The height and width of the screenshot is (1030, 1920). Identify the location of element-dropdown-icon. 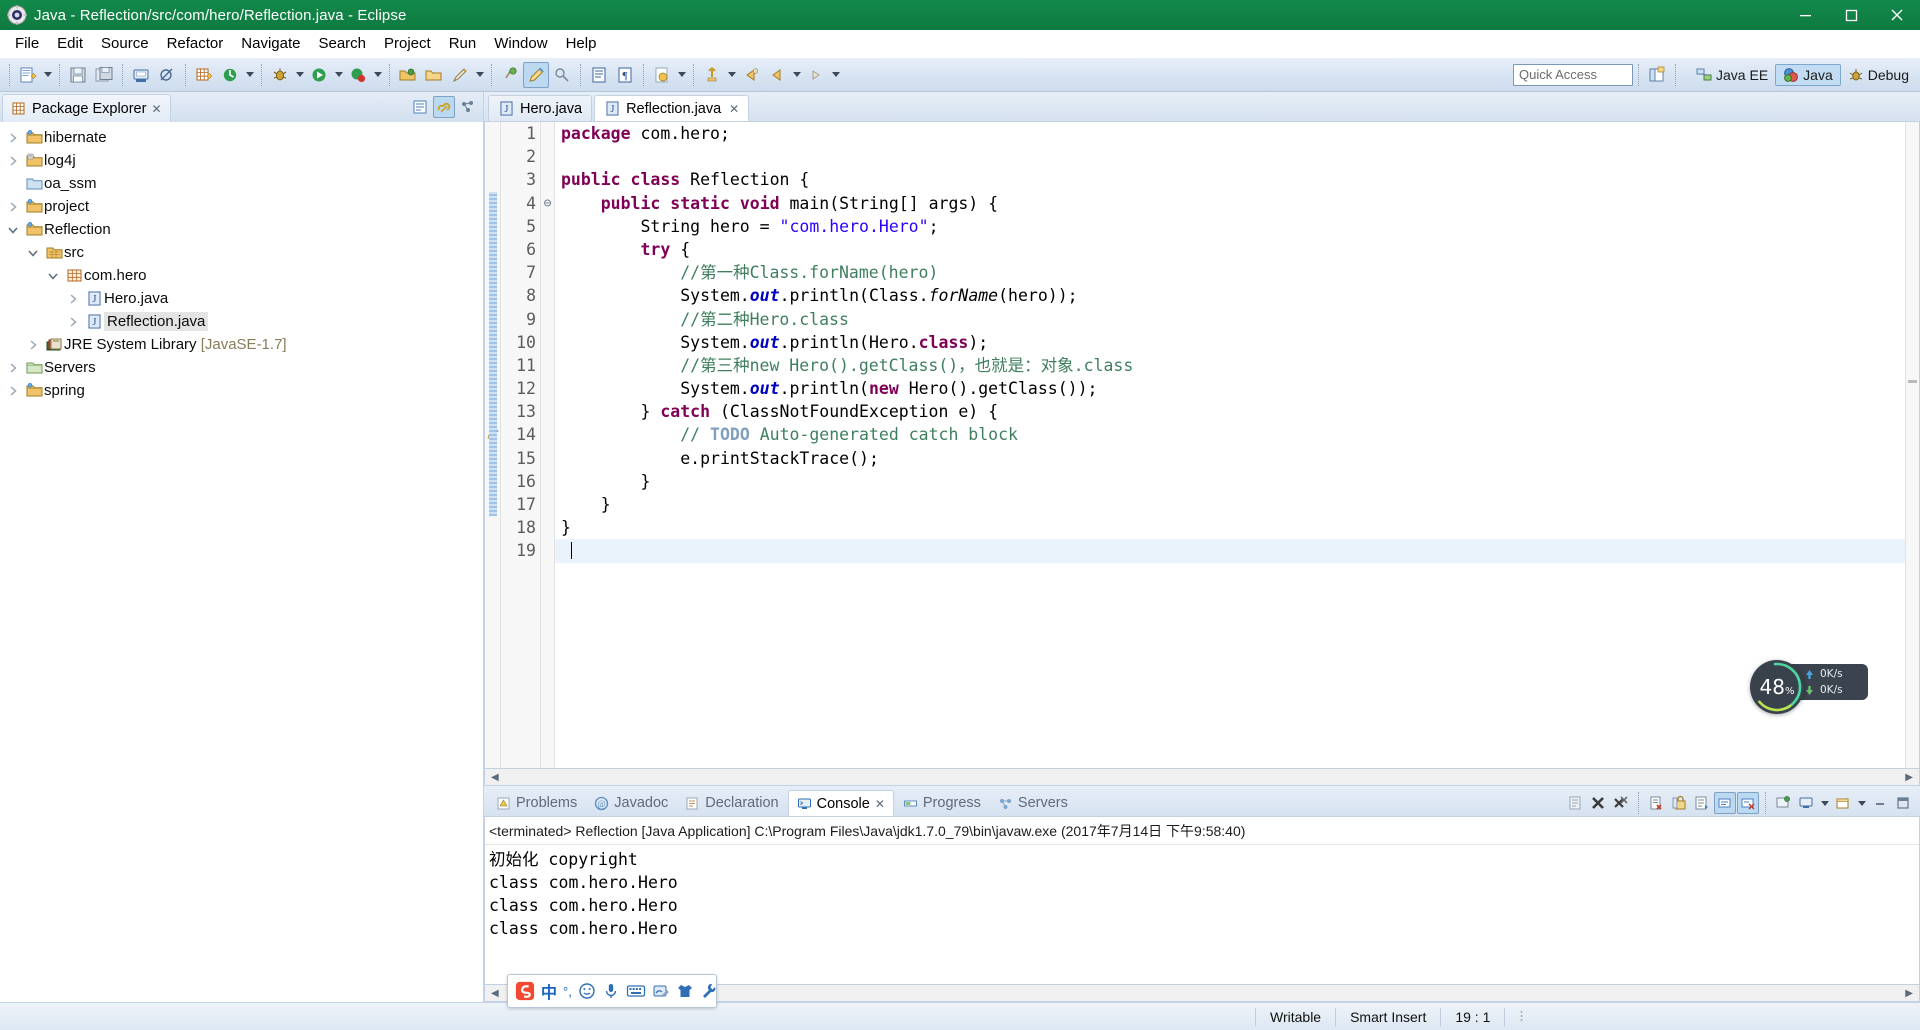
(681, 75).